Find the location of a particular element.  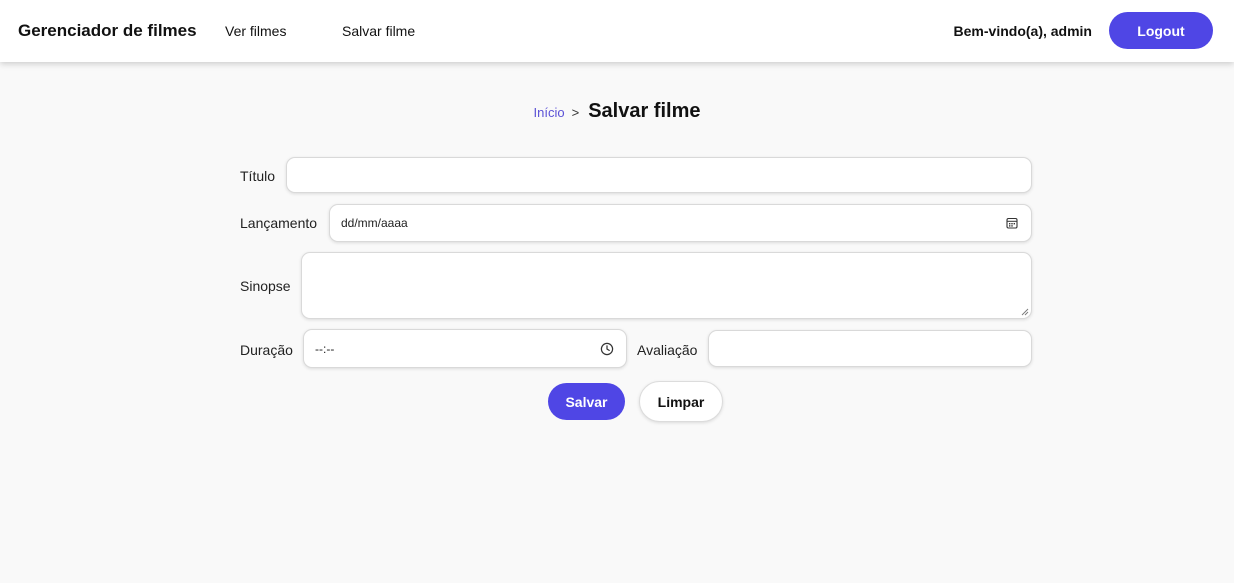

save-button: Salvar is located at coordinates (586, 401).